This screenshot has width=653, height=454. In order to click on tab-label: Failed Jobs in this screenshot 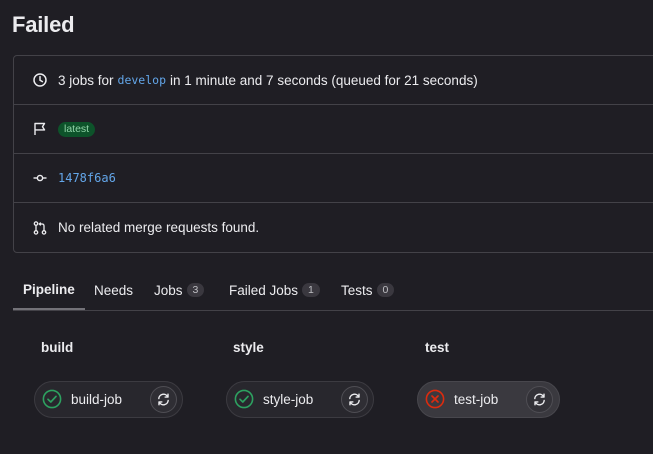, I will do `click(264, 290)`.